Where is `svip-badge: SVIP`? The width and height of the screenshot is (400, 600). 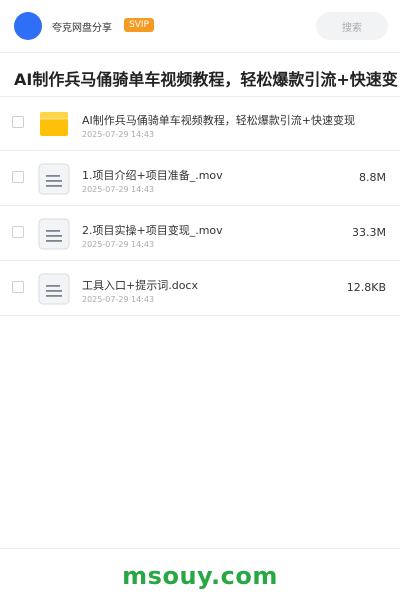
svip-badge: SVIP is located at coordinates (139, 25).